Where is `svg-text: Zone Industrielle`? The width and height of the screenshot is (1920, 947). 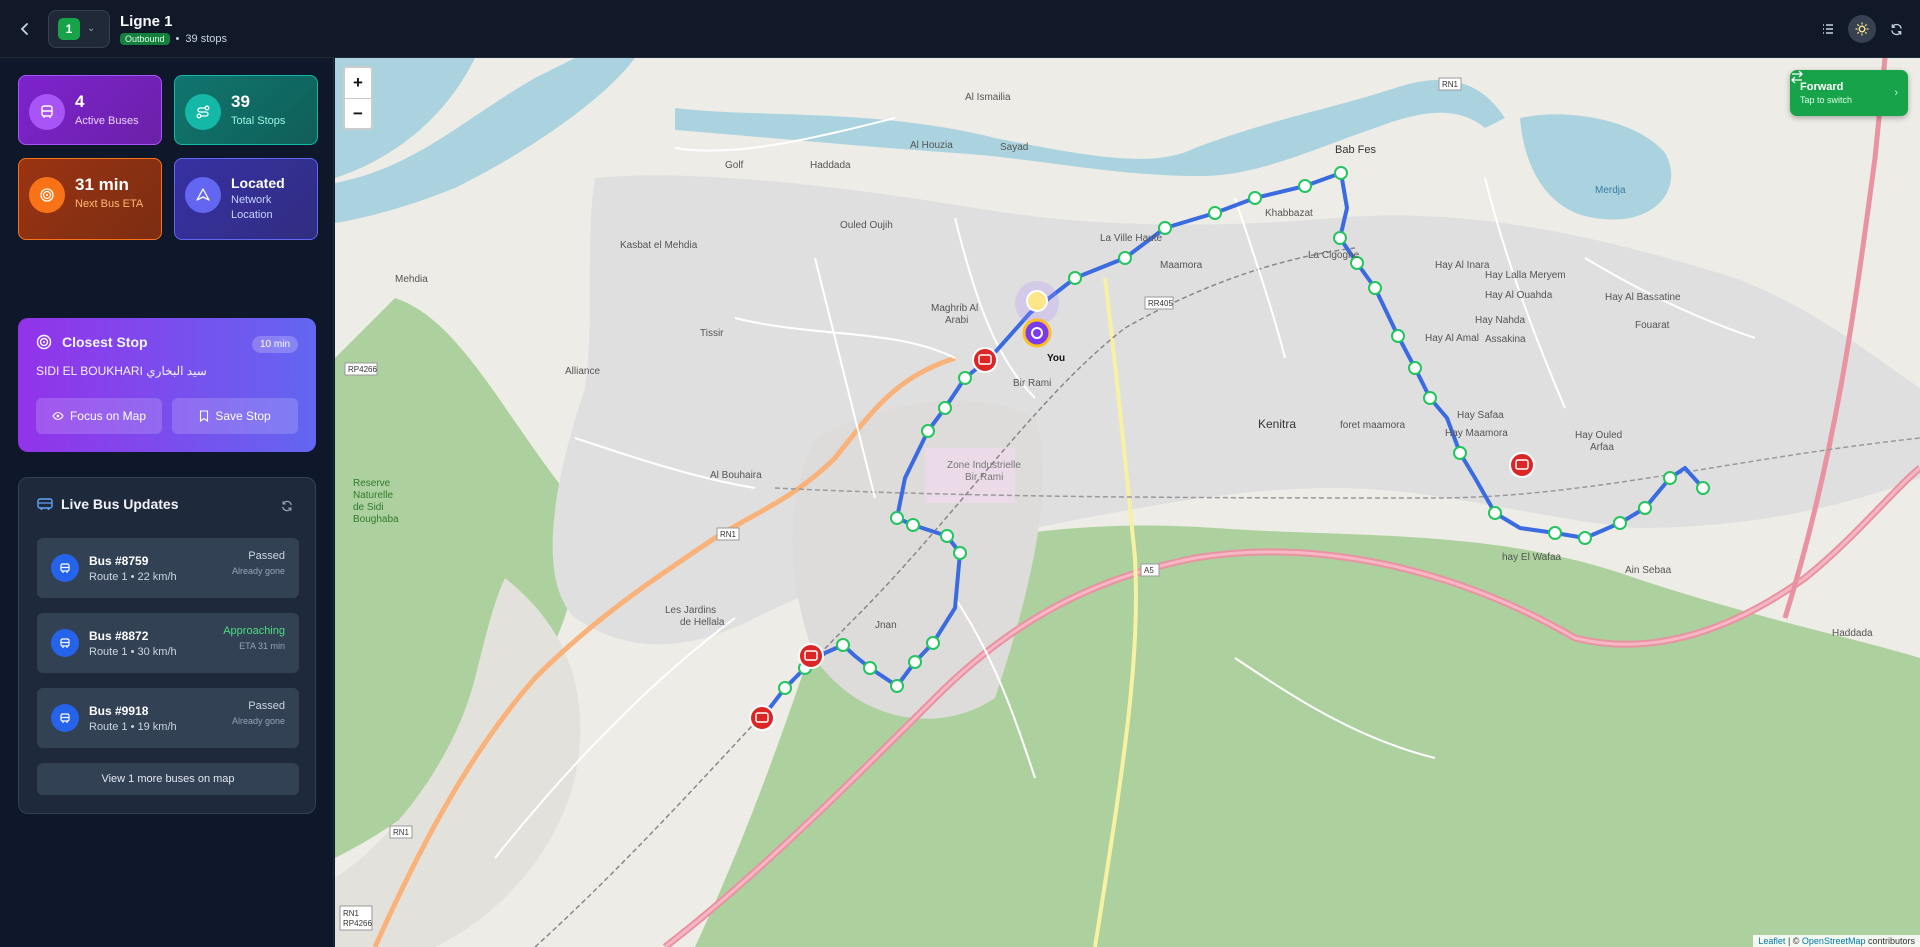
svg-text: Zone Industrielle is located at coordinates (984, 465).